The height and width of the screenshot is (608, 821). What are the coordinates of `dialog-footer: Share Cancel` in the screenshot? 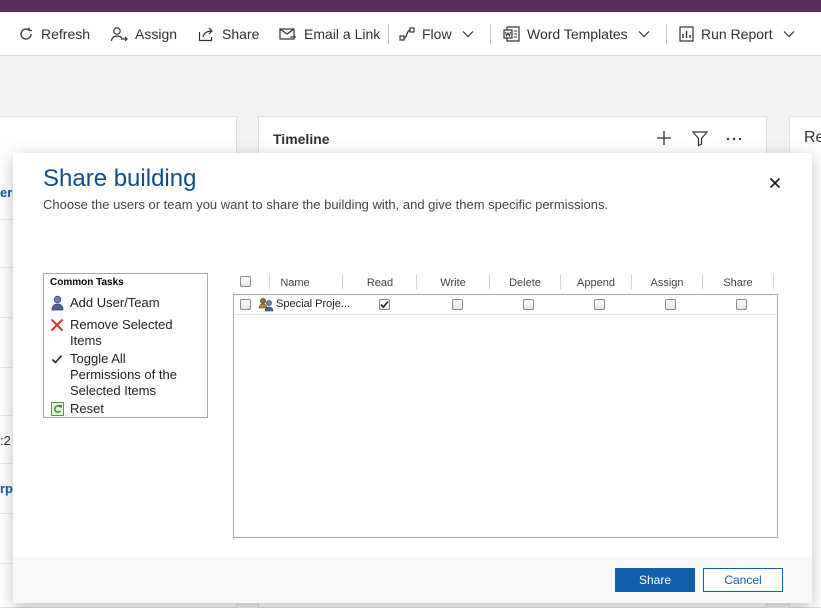 It's located at (412, 580).